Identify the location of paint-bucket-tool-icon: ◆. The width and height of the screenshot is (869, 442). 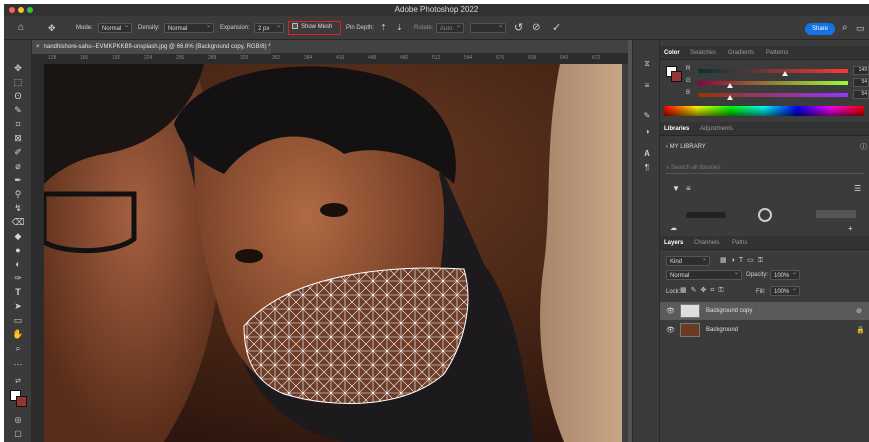
(18, 236).